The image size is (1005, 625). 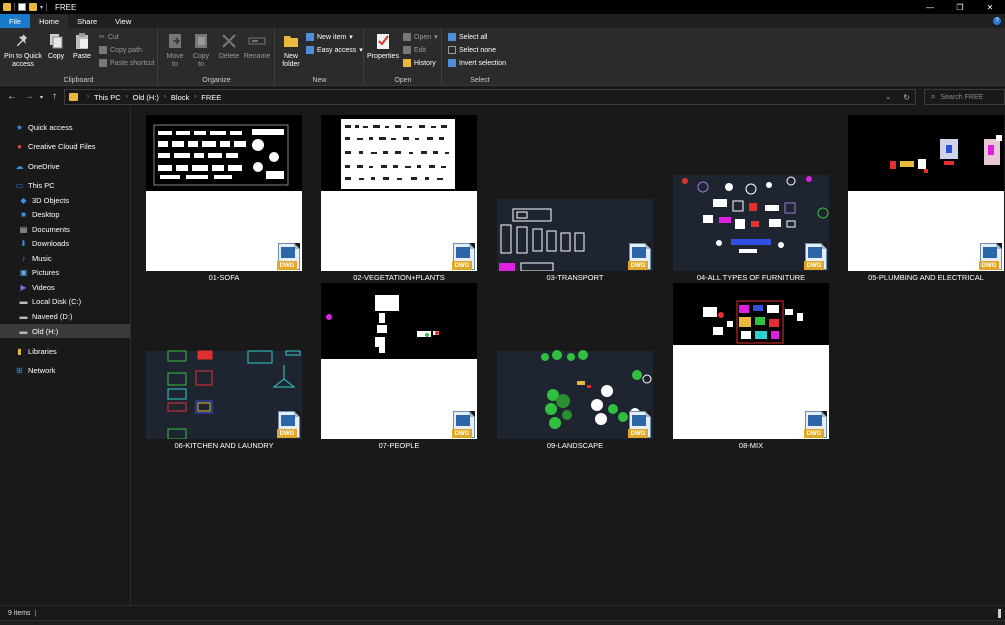 I want to click on search-box: ⌕ Search FREE, so click(x=964, y=97).